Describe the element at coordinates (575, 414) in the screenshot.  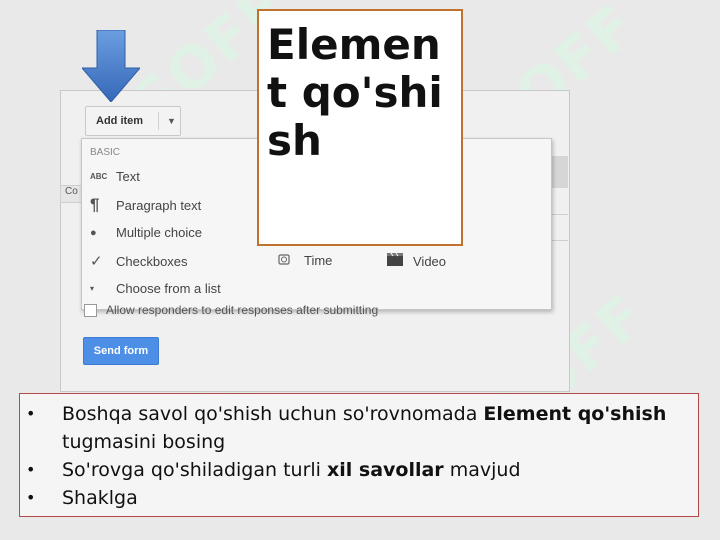
I see `bullet-bold-text: Element qo'shish` at that location.